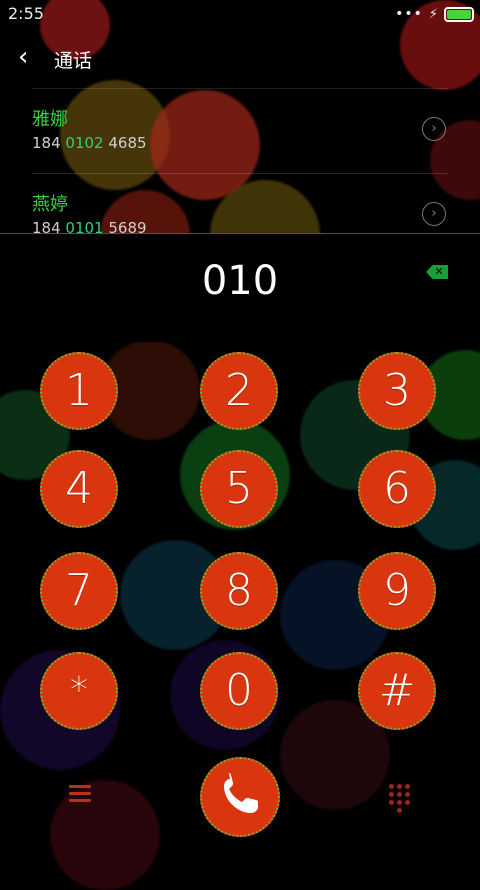 The width and height of the screenshot is (480, 890). What do you see at coordinates (79, 591) in the screenshot?
I see `key-7: 7` at bounding box center [79, 591].